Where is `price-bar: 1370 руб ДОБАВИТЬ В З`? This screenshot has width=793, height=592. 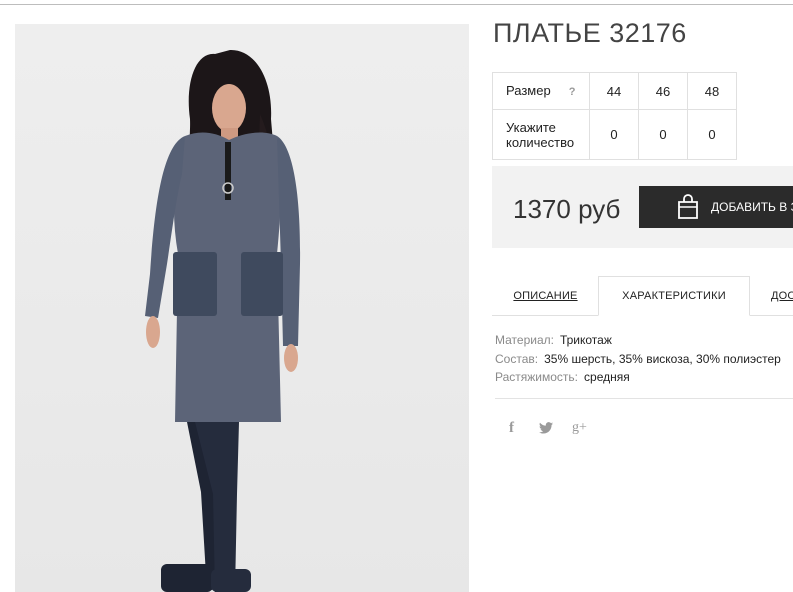
price-bar: 1370 руб ДОБАВИТЬ В З is located at coordinates (642, 207).